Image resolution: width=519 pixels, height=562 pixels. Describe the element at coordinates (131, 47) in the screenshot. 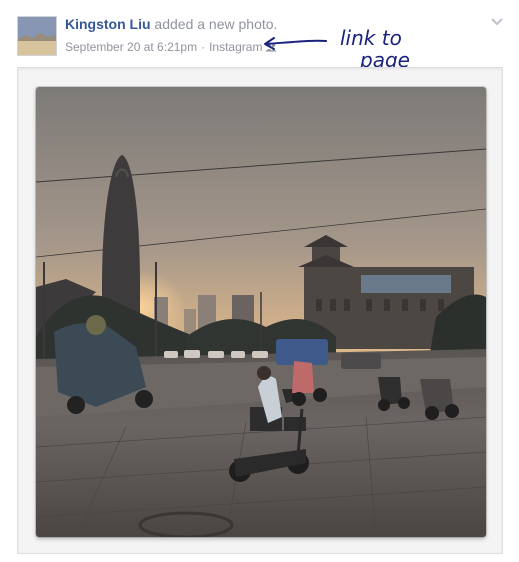

I see `timestamp-link: September 20 at 6:21pm` at that location.